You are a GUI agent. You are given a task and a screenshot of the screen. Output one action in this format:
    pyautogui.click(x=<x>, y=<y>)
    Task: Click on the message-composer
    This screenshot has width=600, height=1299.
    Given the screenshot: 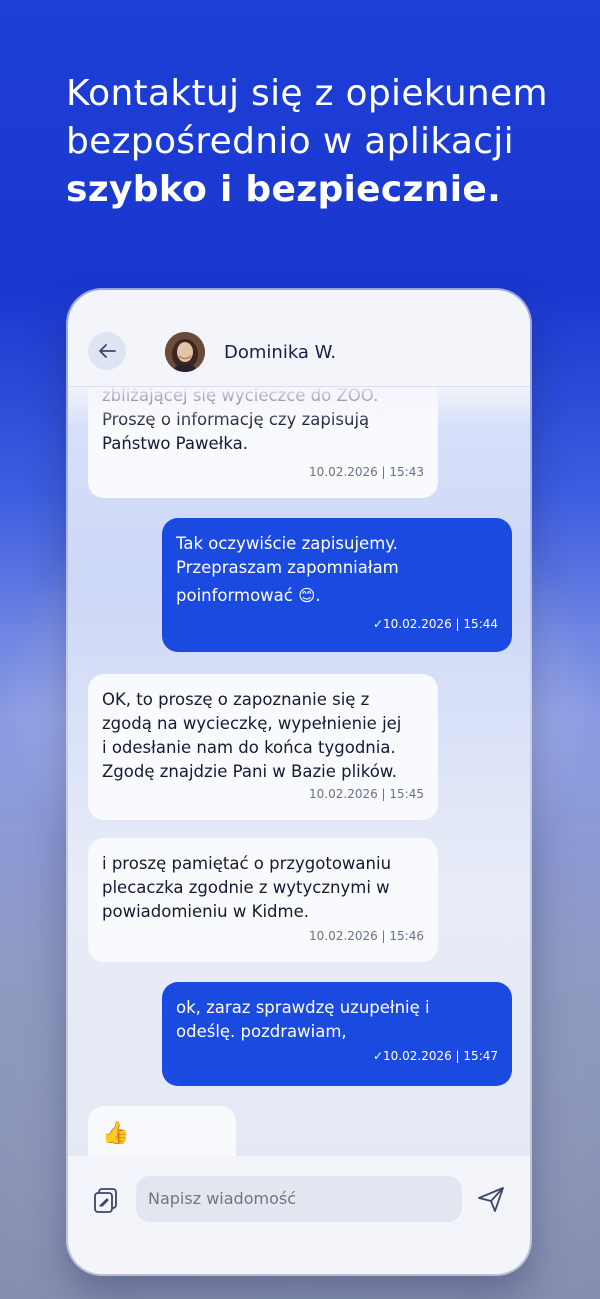 What is the action you would take?
    pyautogui.click(x=299, y=1215)
    